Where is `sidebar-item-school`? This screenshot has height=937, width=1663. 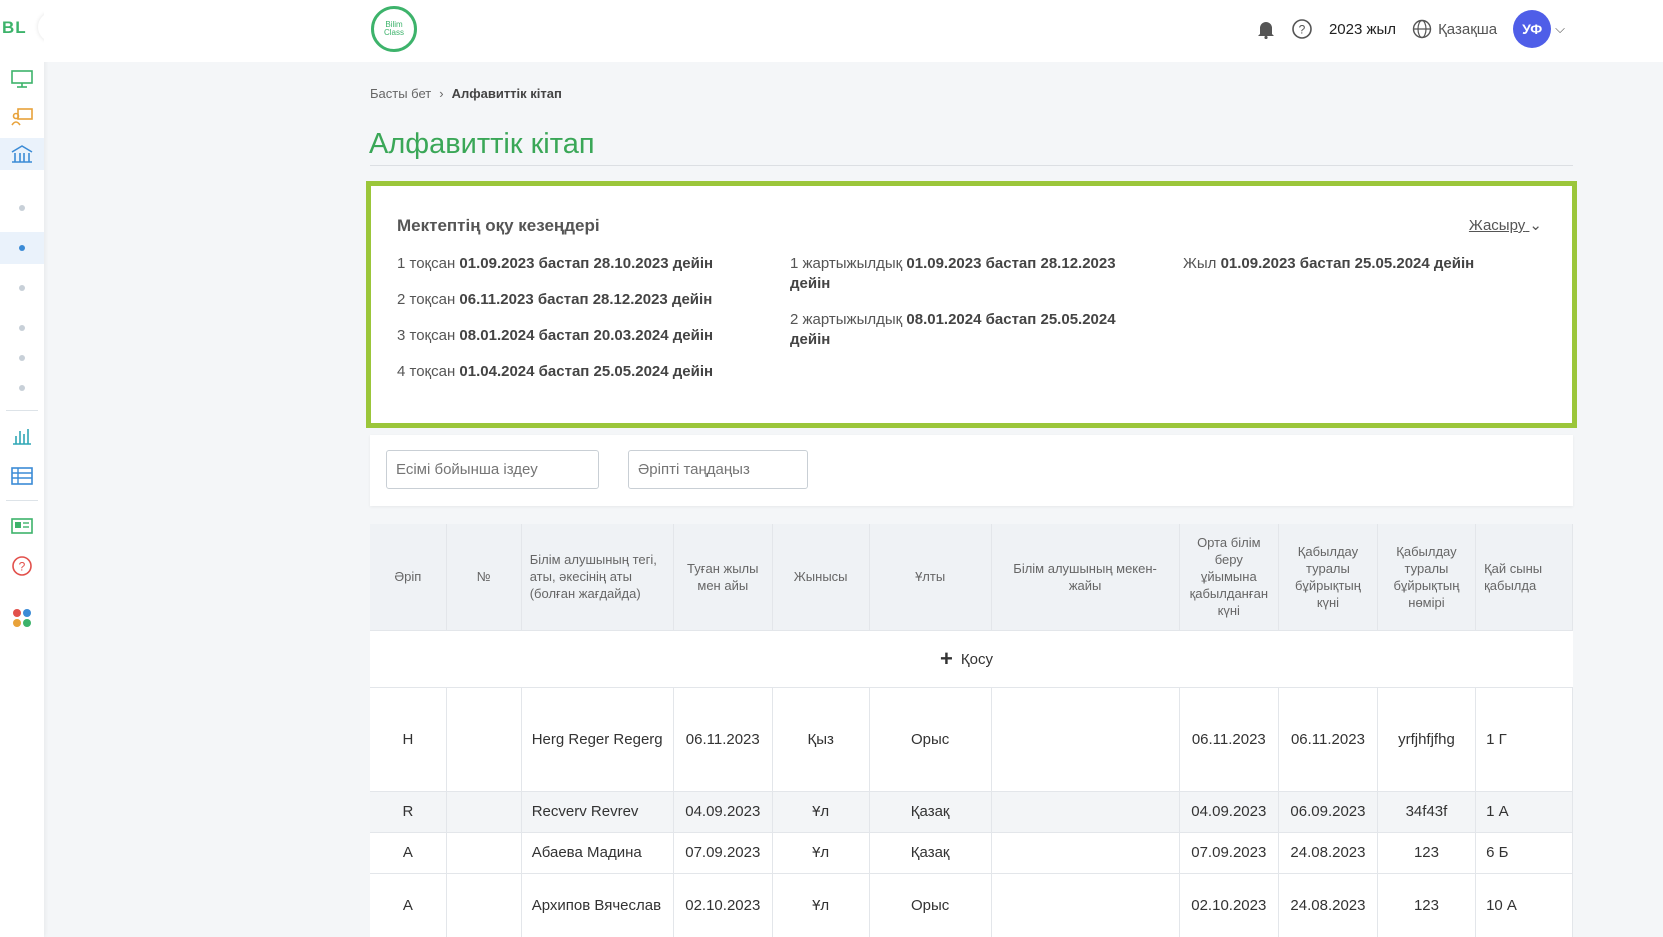 sidebar-item-school is located at coordinates (22, 154).